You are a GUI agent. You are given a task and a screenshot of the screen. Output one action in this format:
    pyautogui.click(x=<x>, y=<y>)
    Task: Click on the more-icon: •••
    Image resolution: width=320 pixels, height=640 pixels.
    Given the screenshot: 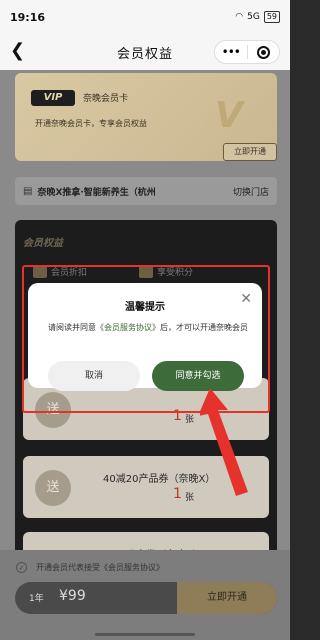 What is the action you would take?
    pyautogui.click(x=231, y=52)
    